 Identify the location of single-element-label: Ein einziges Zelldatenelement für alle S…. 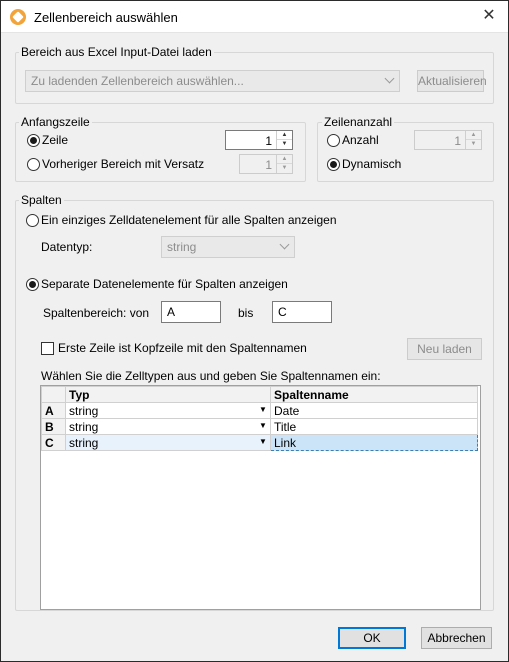
(189, 220).